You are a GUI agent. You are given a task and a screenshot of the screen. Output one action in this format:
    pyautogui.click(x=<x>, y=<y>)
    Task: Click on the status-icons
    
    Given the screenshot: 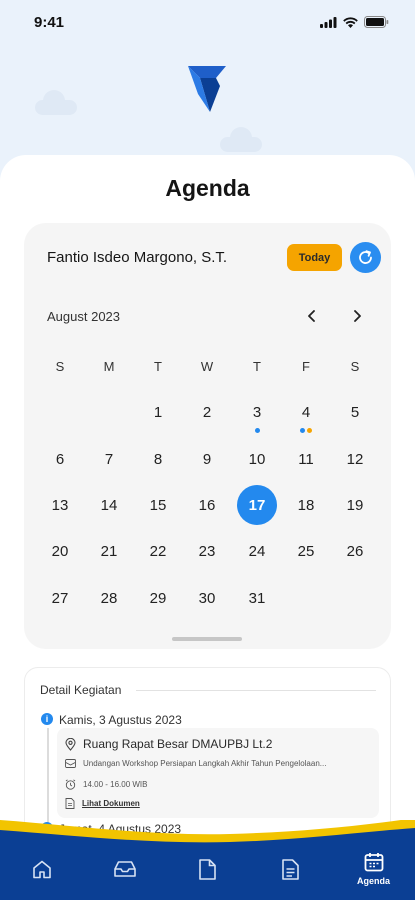 What is the action you would take?
    pyautogui.click(x=354, y=22)
    